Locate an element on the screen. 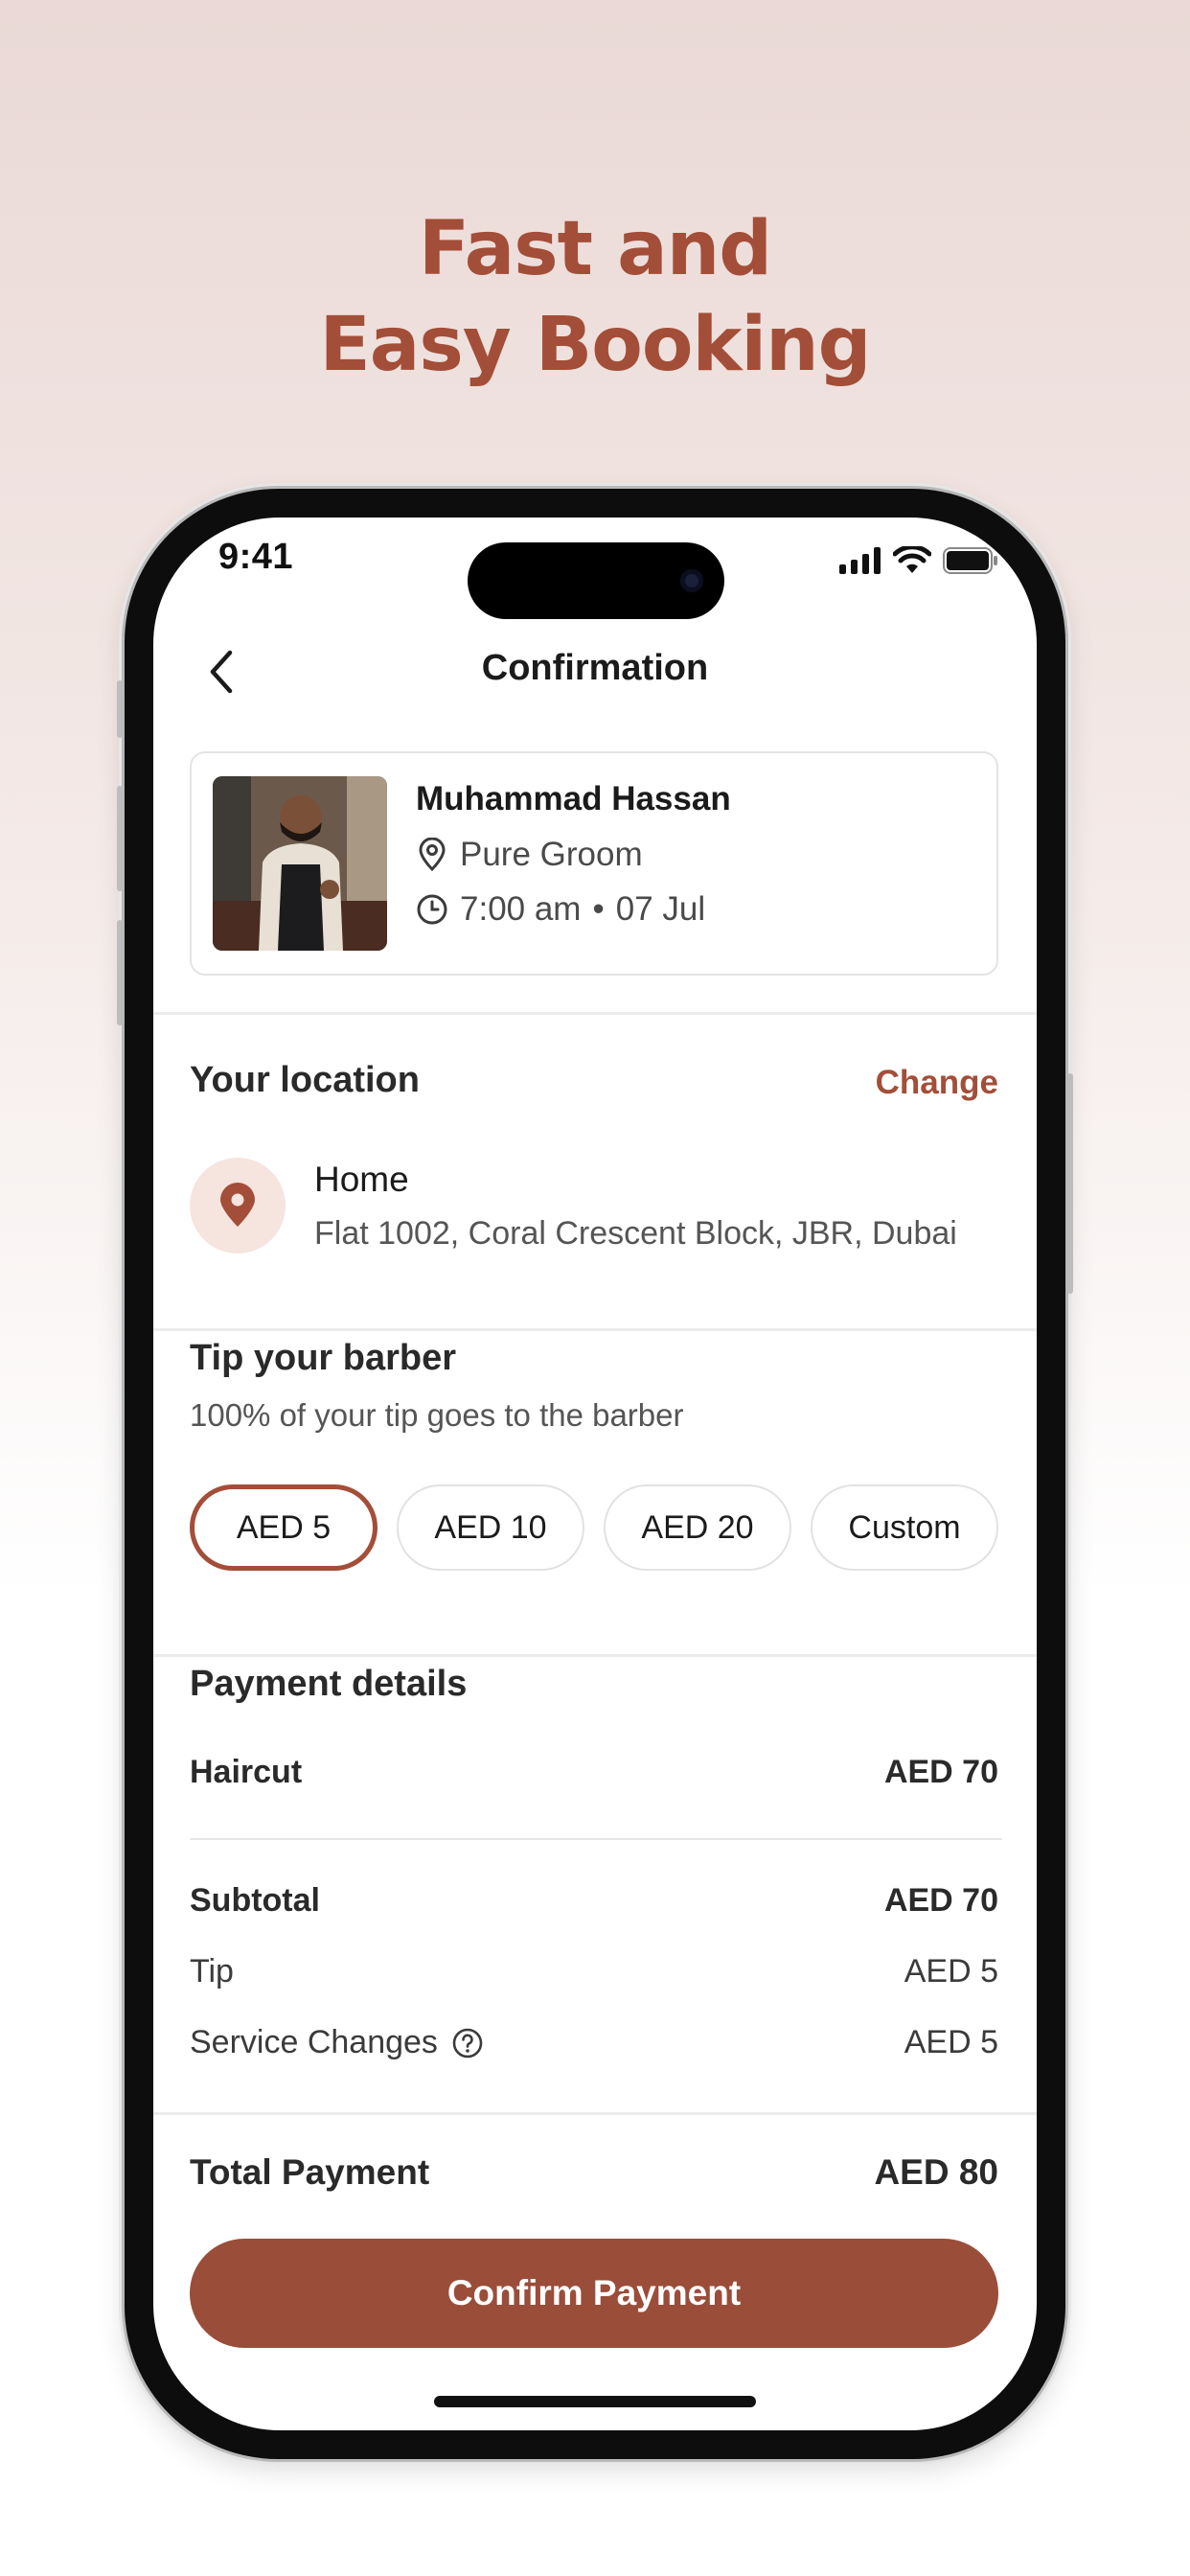  barber-name: Muhammad Hassan is located at coordinates (574, 798).